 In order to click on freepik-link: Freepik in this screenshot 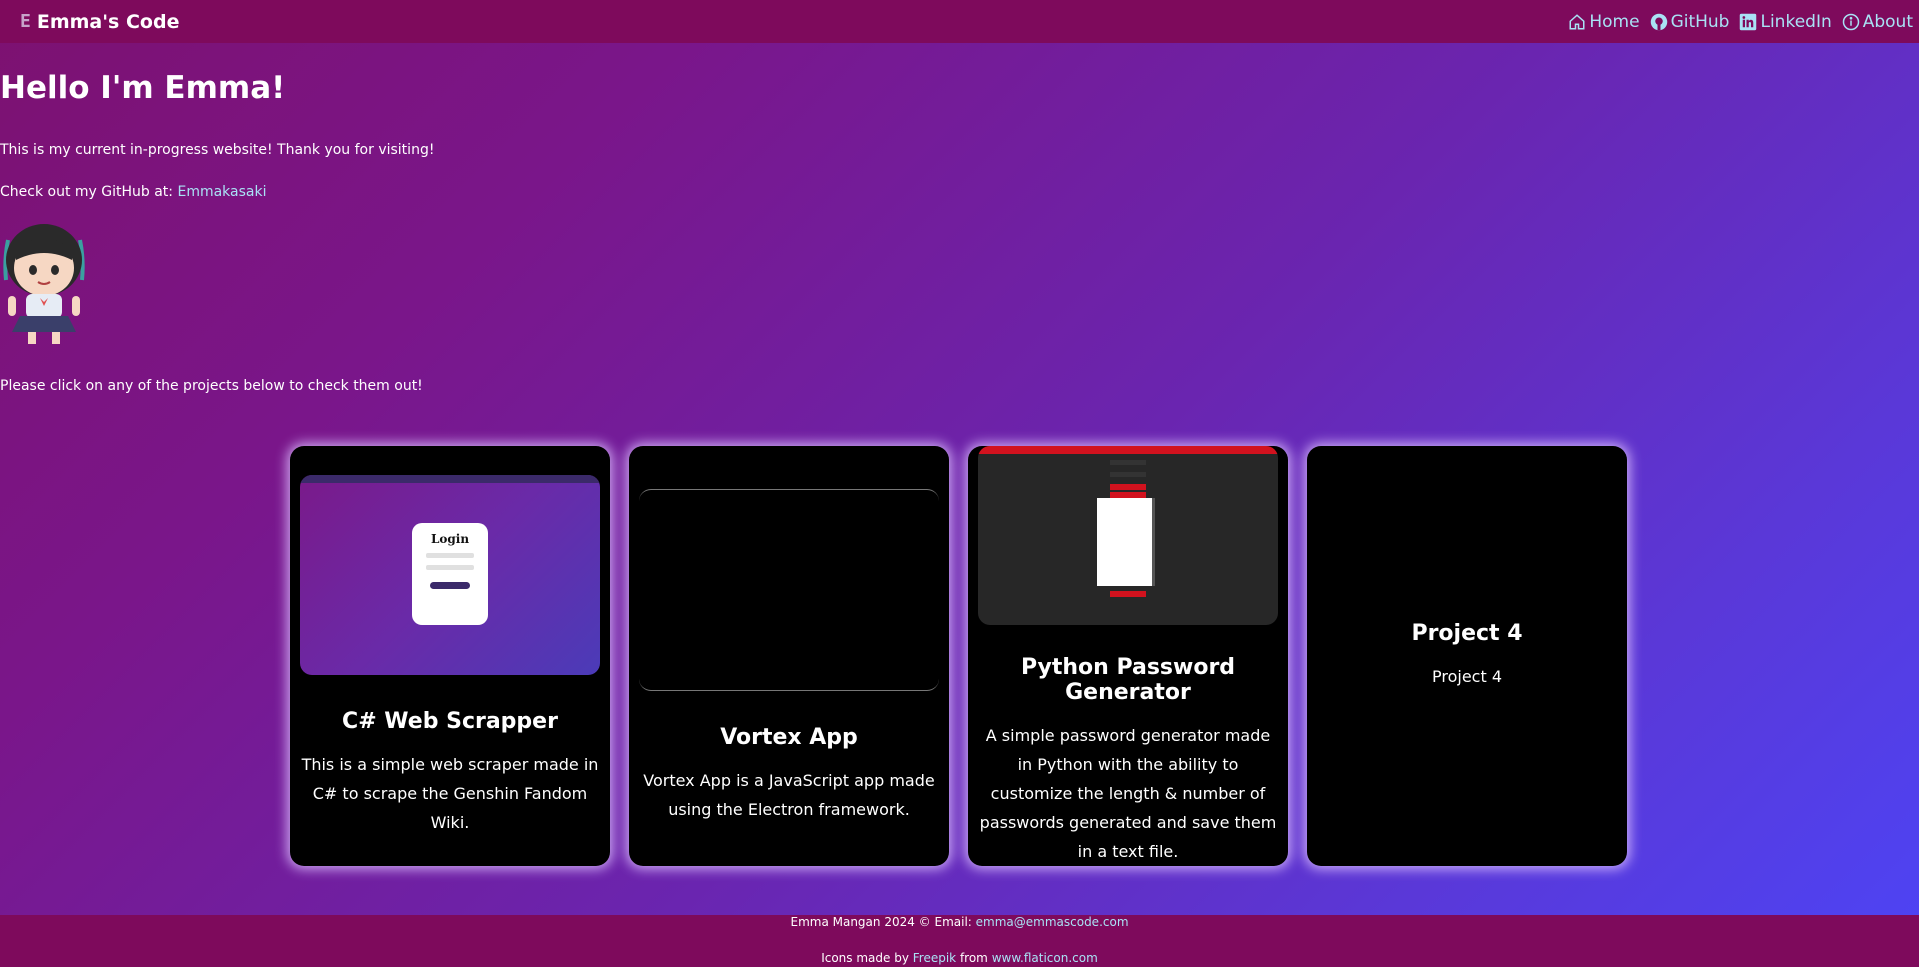, I will do `click(934, 958)`.